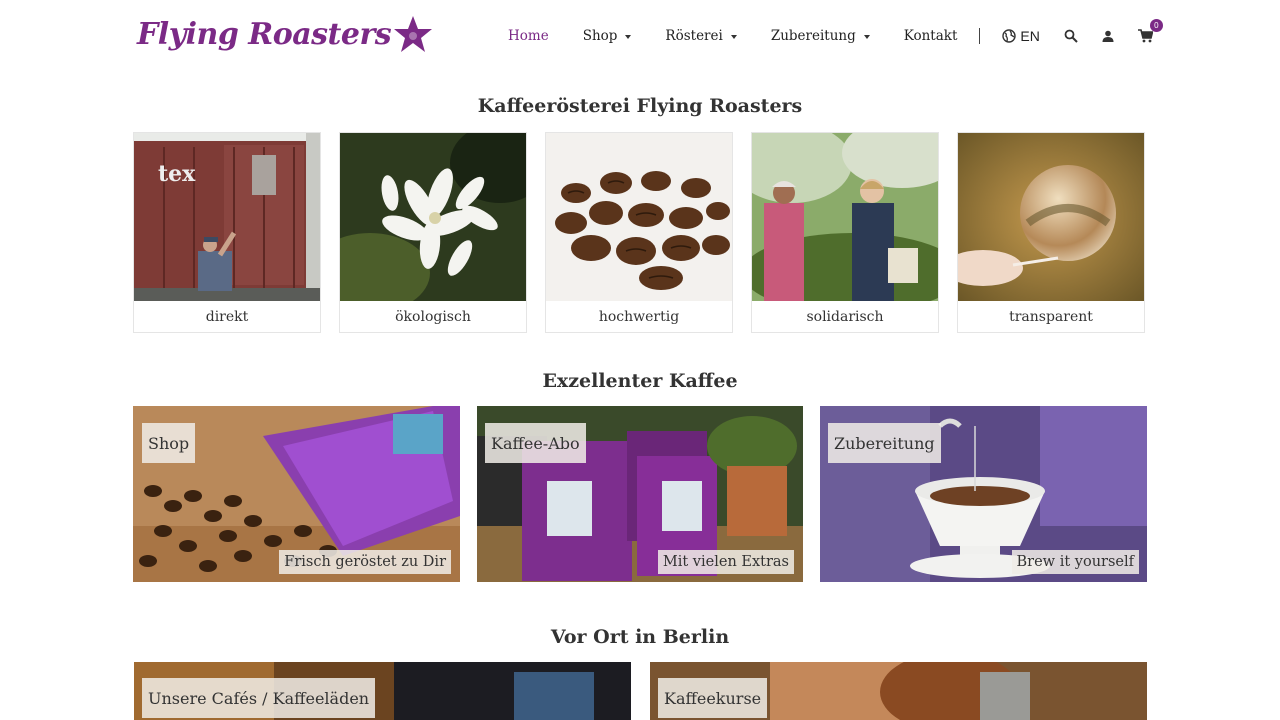 The width and height of the screenshot is (1280, 720). I want to click on nav-item-label: Kontakt, so click(930, 36).